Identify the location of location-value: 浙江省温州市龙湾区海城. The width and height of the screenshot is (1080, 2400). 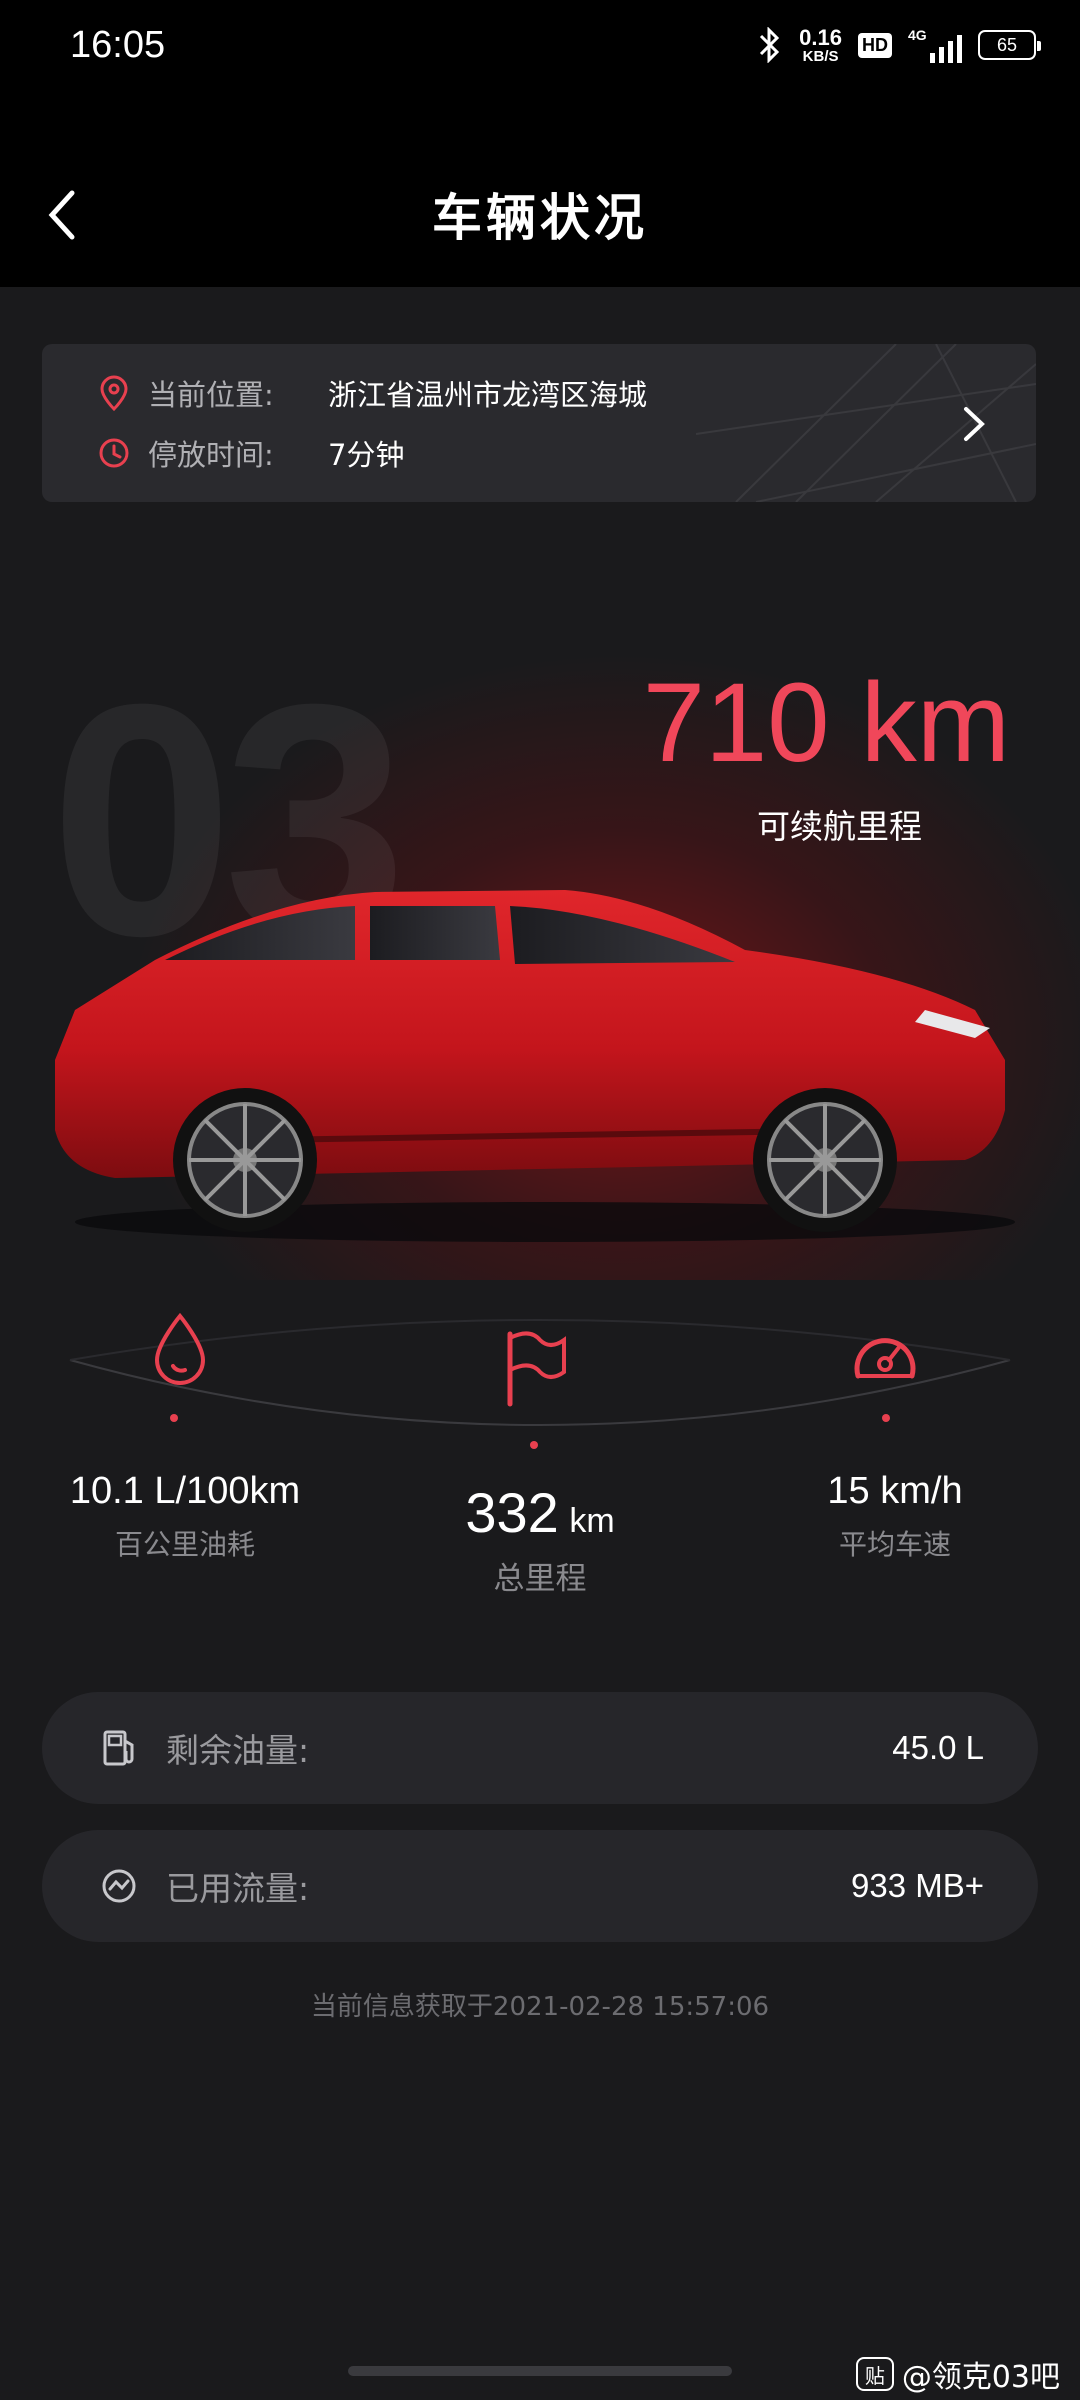
(488, 395).